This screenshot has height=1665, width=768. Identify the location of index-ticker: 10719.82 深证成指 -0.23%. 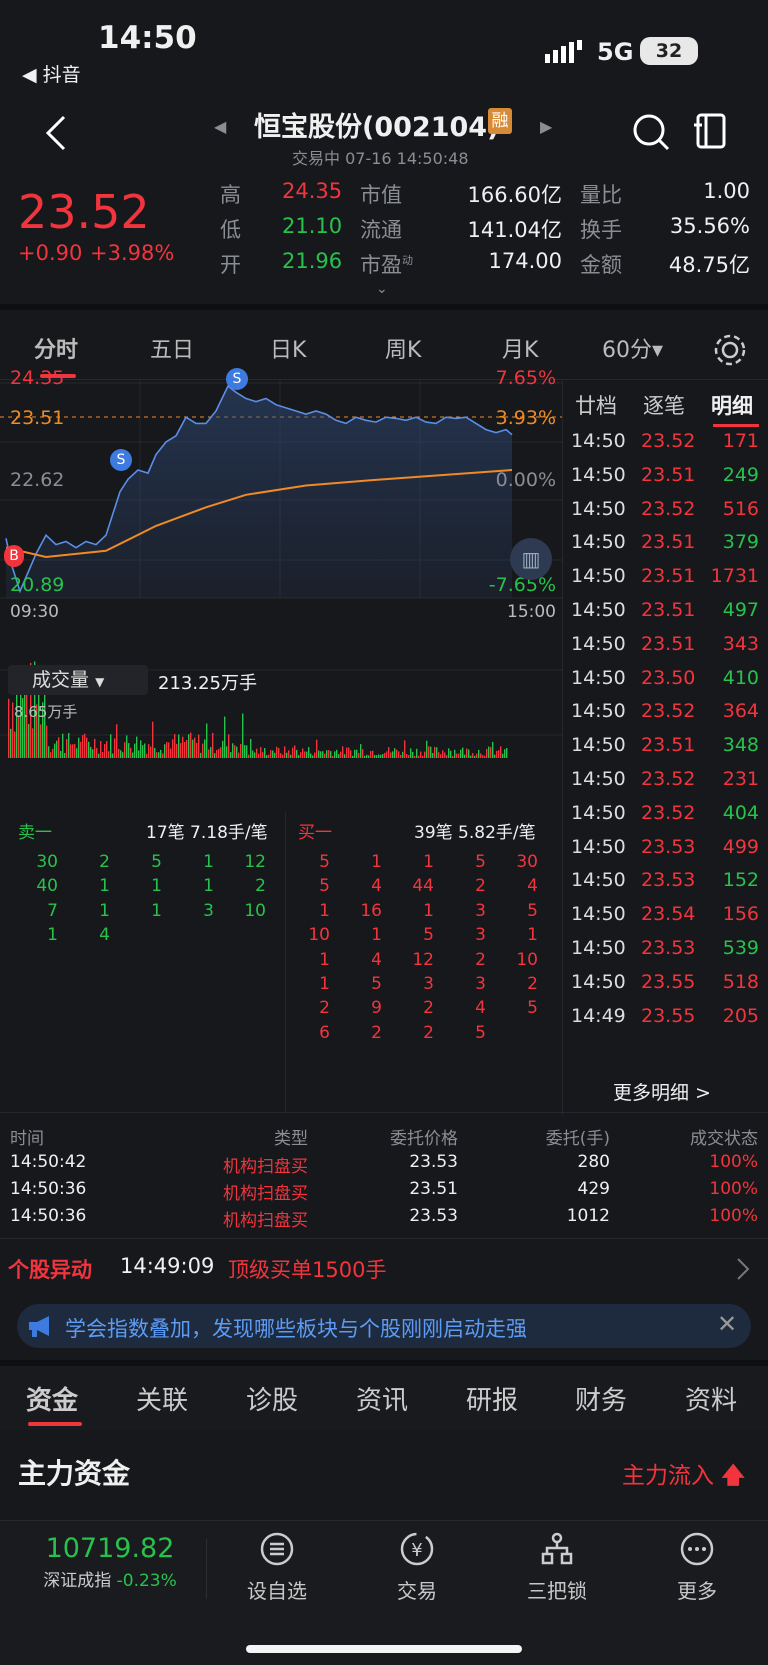
(110, 1562).